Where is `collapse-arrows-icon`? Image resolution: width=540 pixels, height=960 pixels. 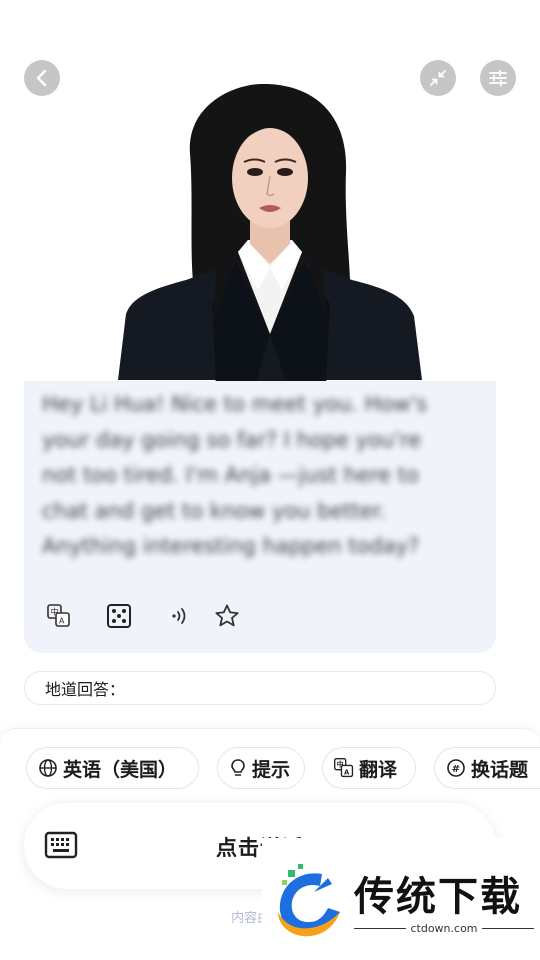
collapse-arrows-icon is located at coordinates (438, 78).